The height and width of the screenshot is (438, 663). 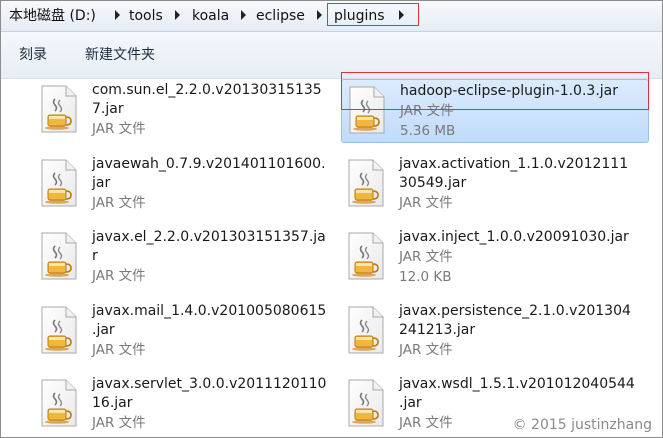 What do you see at coordinates (207, 99) in the screenshot?
I see `file-name: com.sun.el_2.2.0.v20130315135 7.jar` at bounding box center [207, 99].